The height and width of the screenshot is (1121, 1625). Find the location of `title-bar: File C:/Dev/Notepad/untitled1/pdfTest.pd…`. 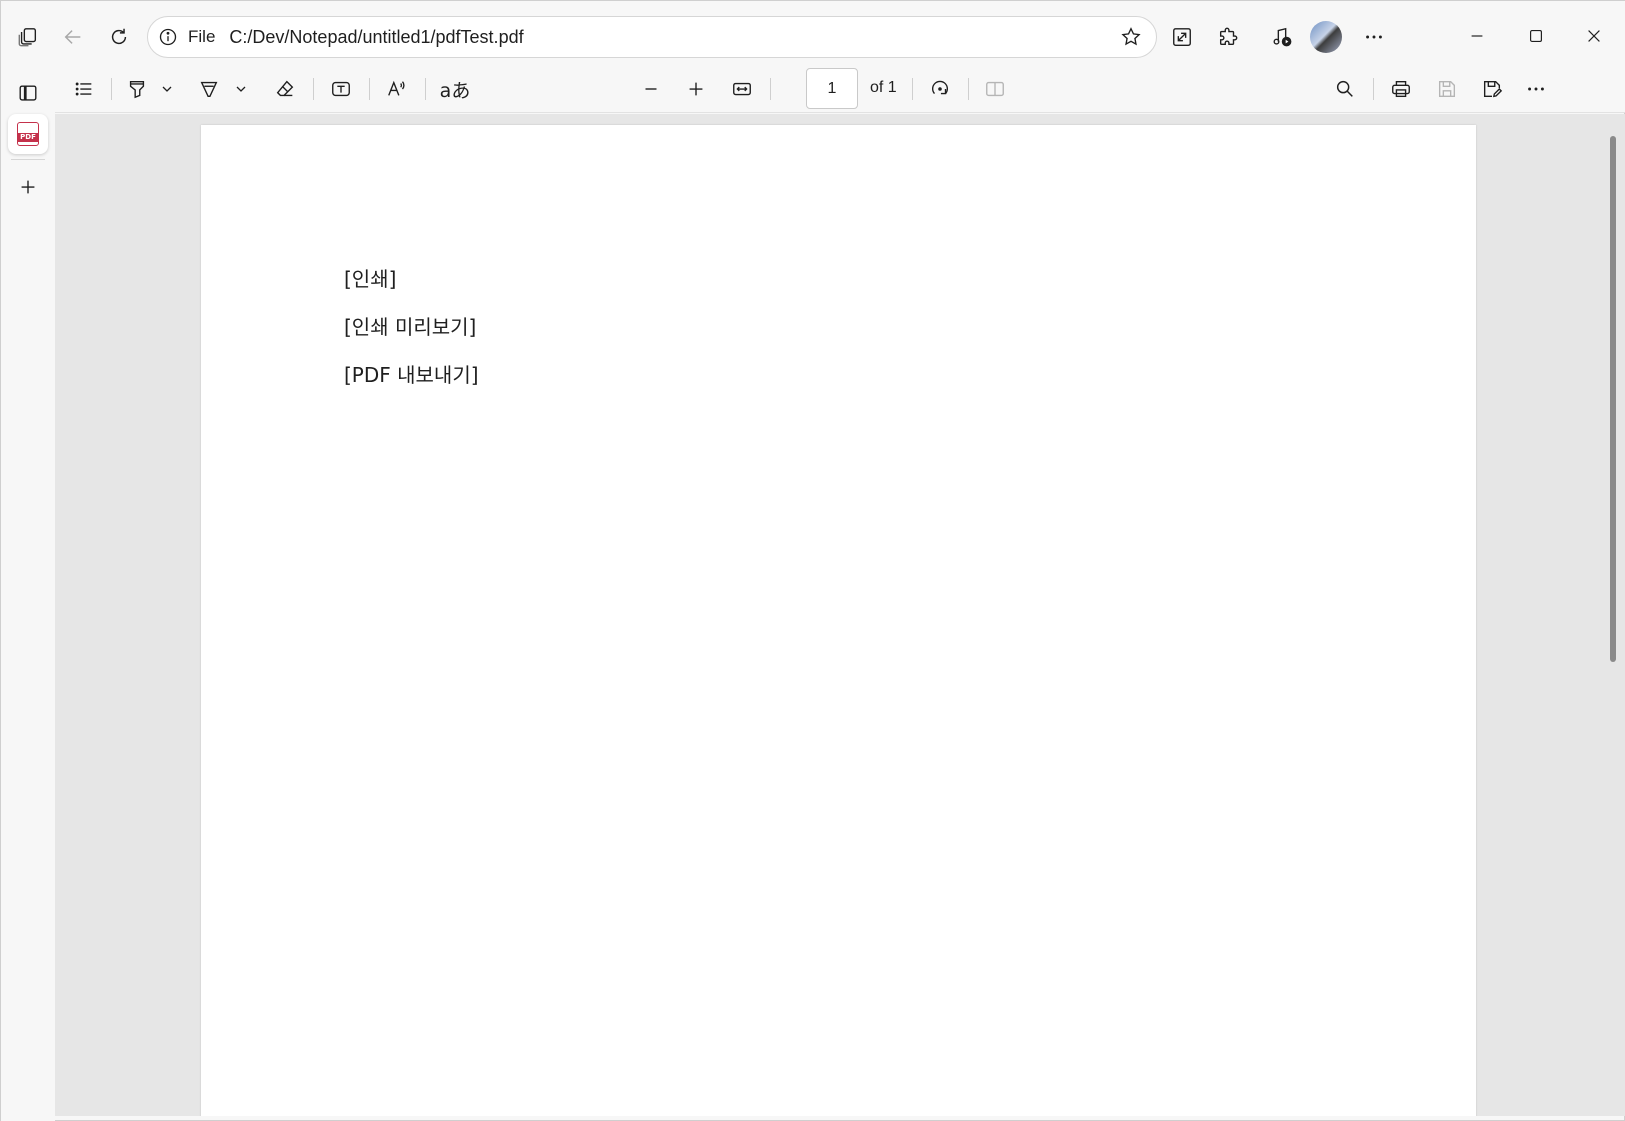

title-bar: File C:/Dev/Notepad/untitled1/pdfTest.pd… is located at coordinates (813, 37).